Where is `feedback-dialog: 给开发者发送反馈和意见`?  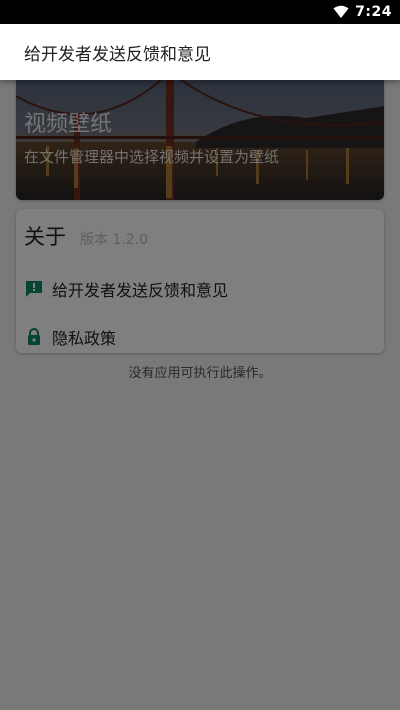 feedback-dialog: 给开发者发送反馈和意见 is located at coordinates (200, 52).